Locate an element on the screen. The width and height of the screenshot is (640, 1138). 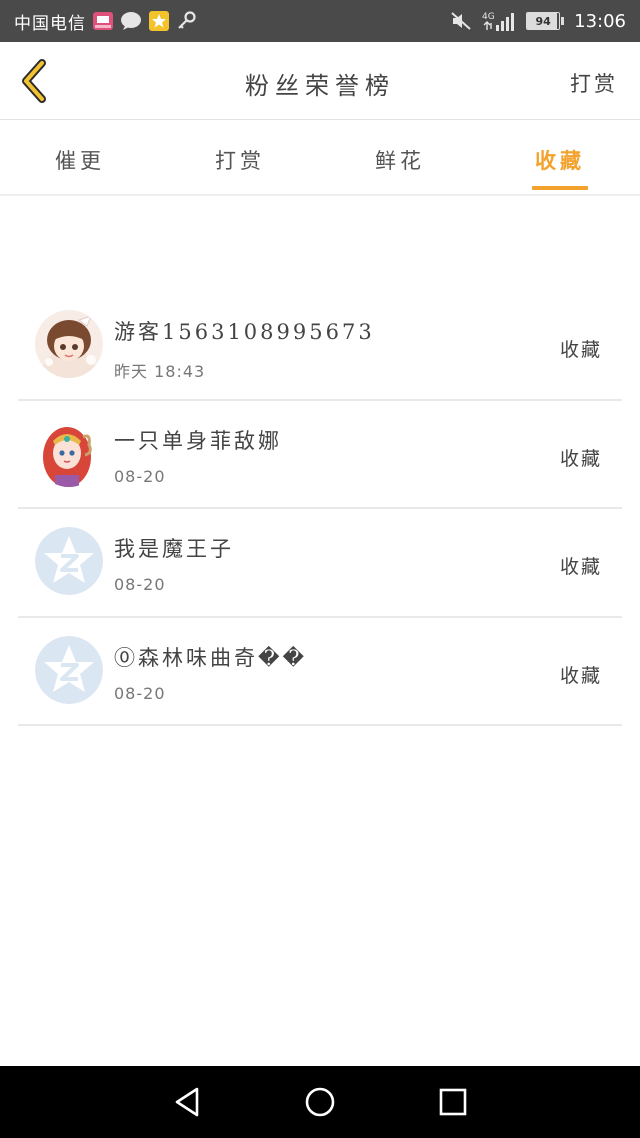
nav-back-button is located at coordinates (187, 1102).